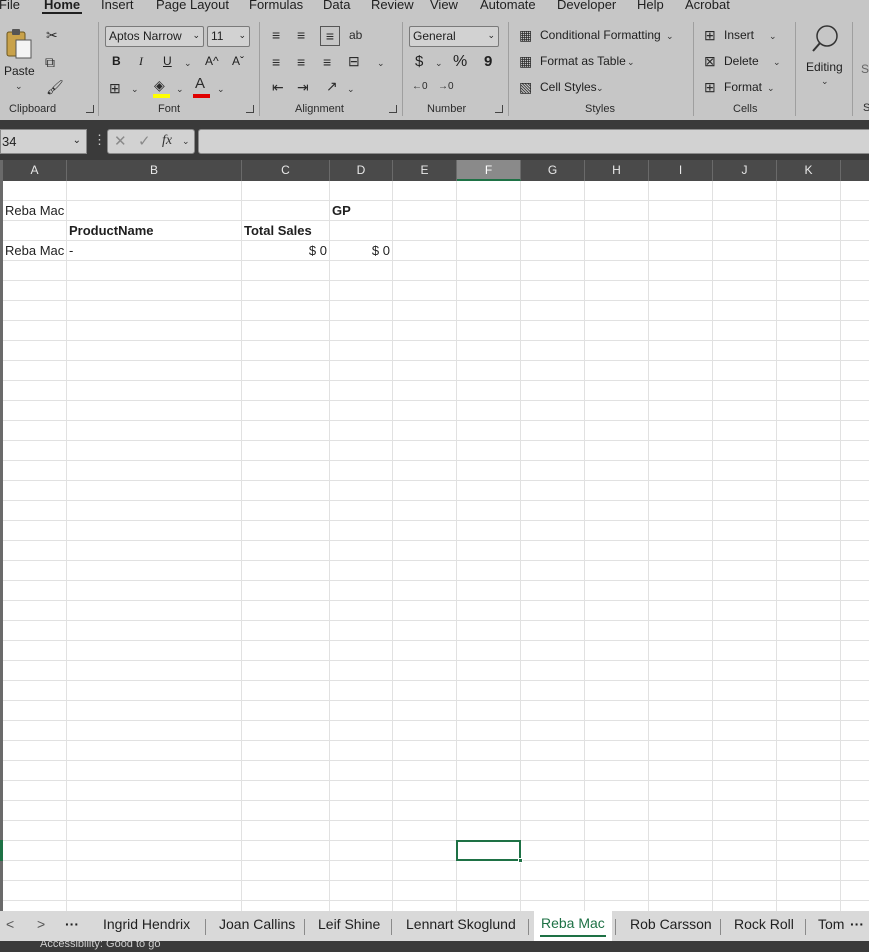 This screenshot has height=952, width=869. I want to click on insert-function-button: fx, so click(167, 141).